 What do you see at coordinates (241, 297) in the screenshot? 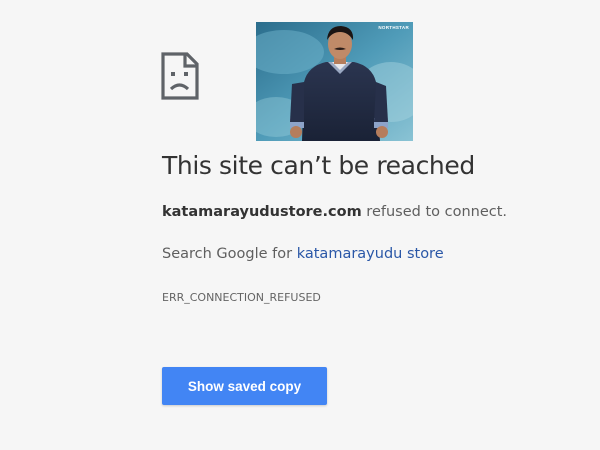
I see `error-code: ERR_CONNECTION_REFUSED` at bounding box center [241, 297].